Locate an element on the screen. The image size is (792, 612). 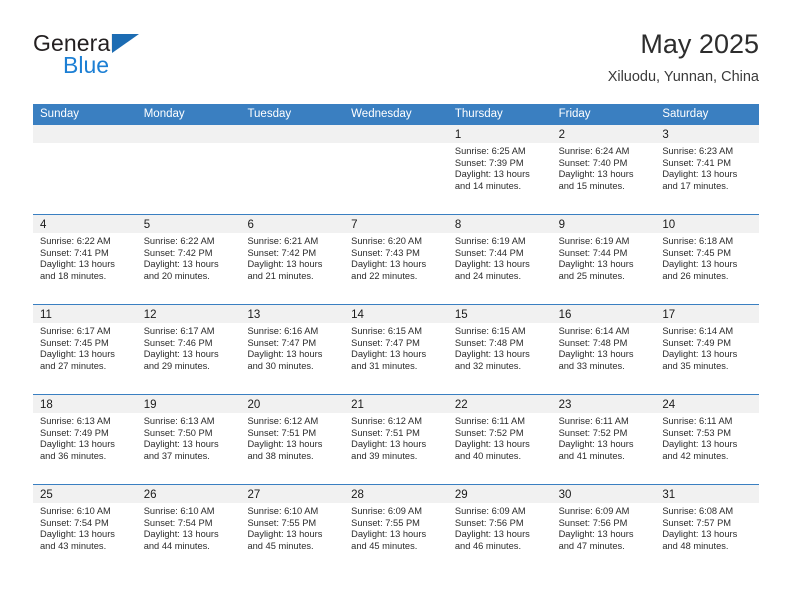
day-number: 17 is located at coordinates (669, 315).